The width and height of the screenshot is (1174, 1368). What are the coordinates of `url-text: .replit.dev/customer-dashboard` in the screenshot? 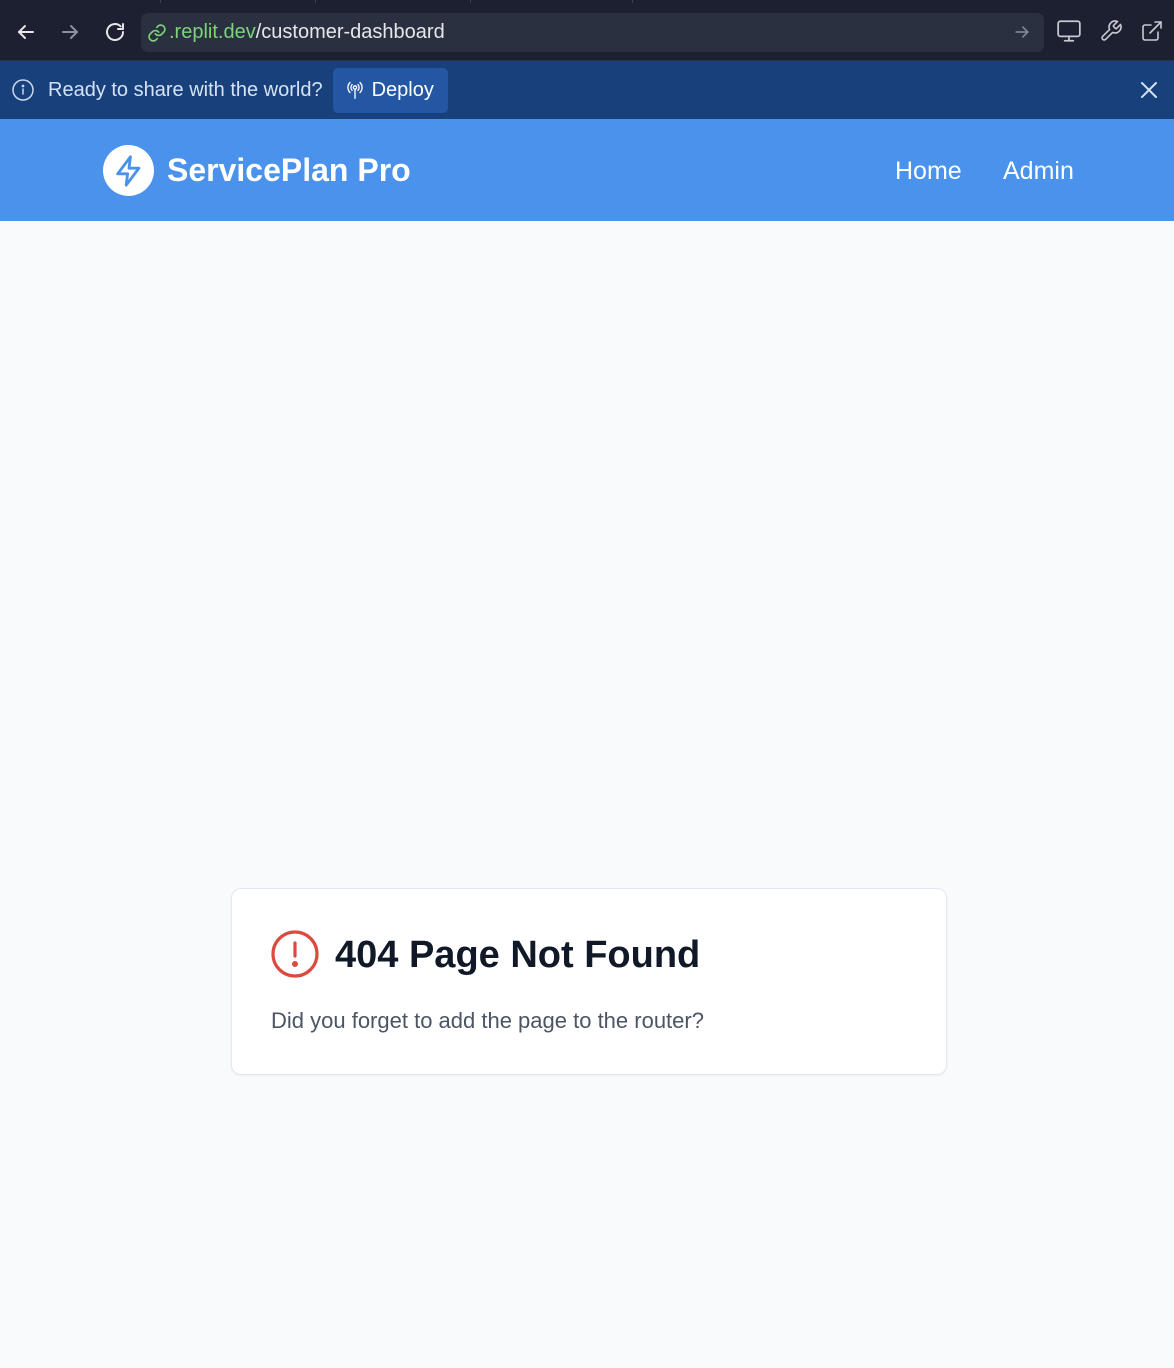 It's located at (307, 32).